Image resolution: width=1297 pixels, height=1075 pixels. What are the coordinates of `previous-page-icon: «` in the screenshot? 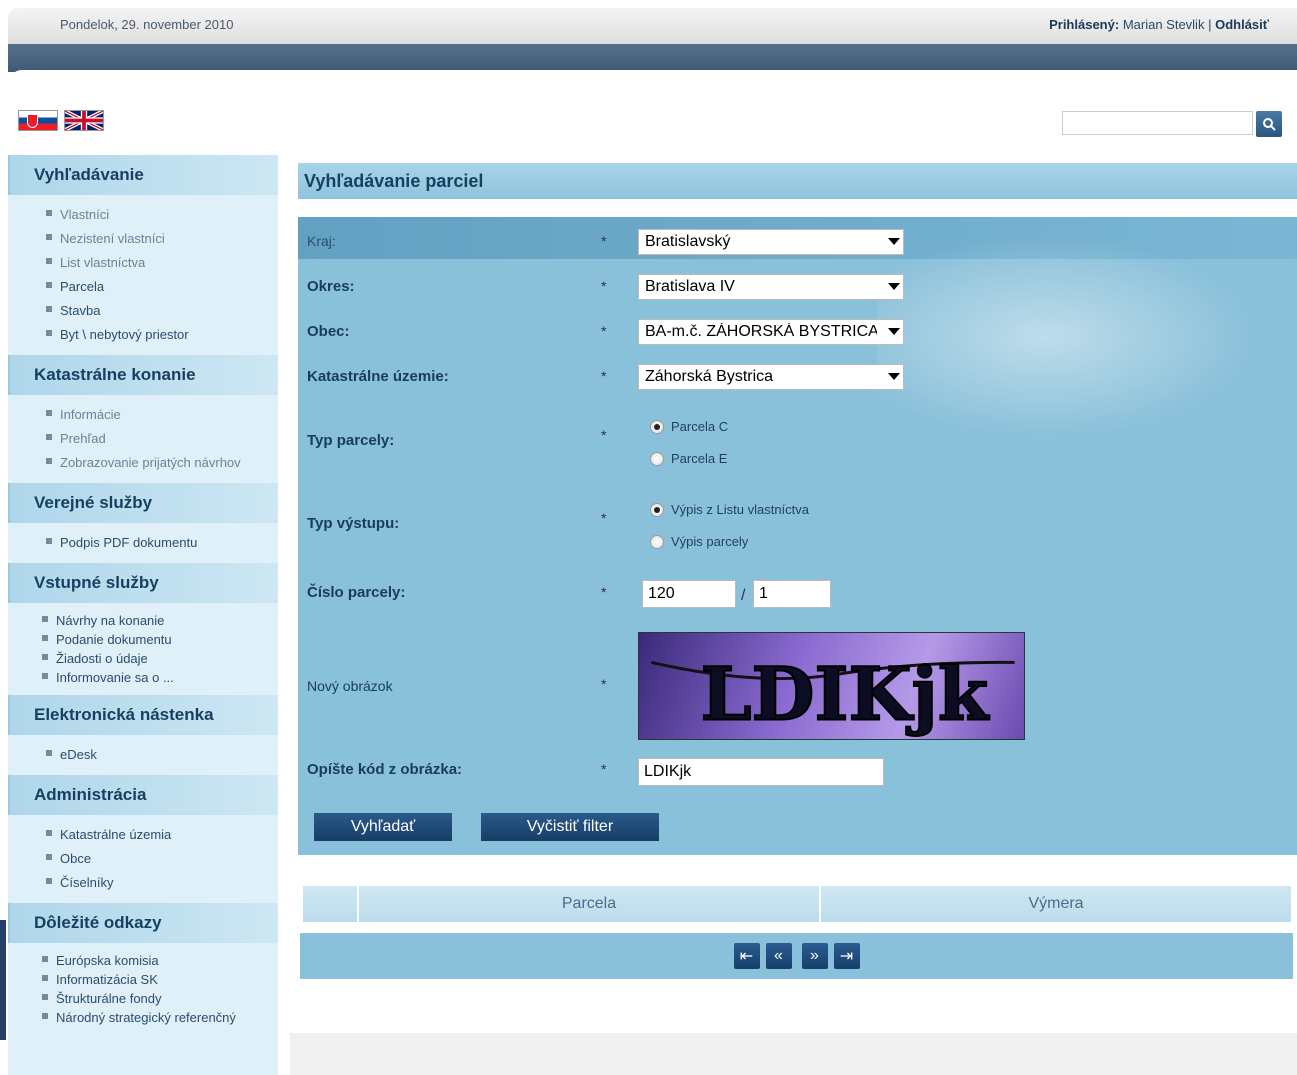 It's located at (778, 956).